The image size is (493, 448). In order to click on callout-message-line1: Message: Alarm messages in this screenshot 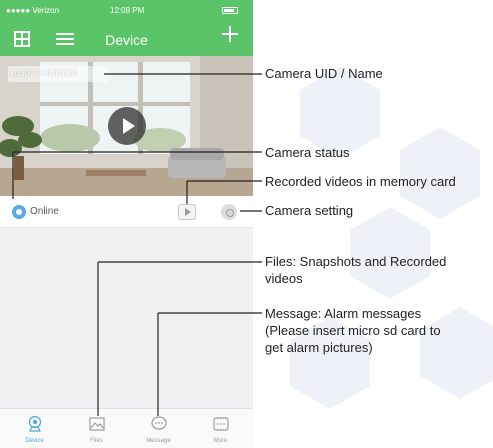, I will do `click(343, 313)`.